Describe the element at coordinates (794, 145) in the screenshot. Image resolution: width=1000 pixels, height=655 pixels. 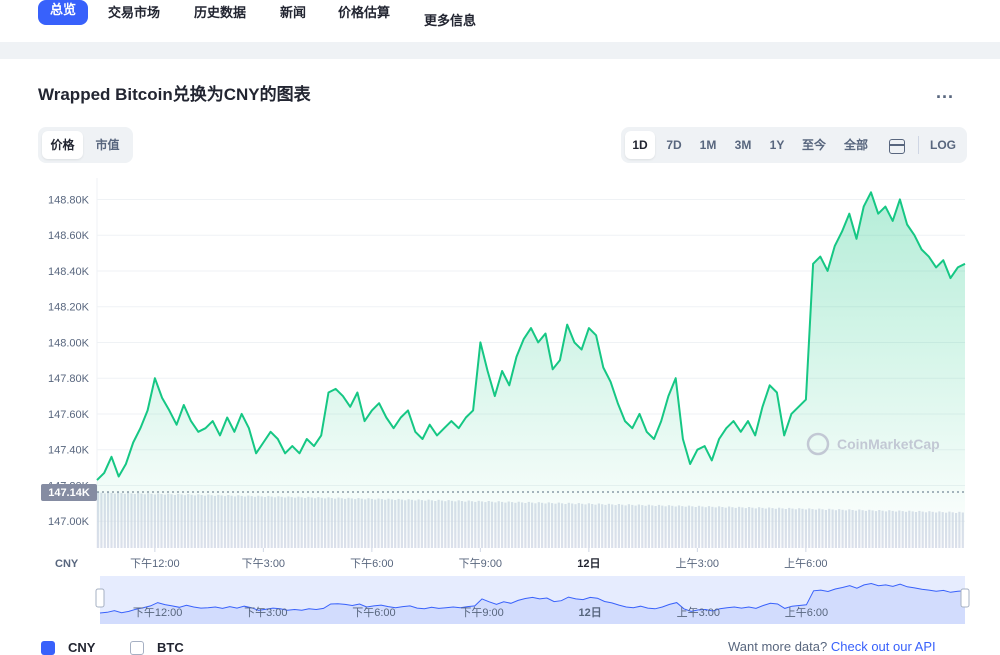
I see `time-range-selector: 1D 7D 1M 3M 1Y 至今 全部 LOG` at that location.